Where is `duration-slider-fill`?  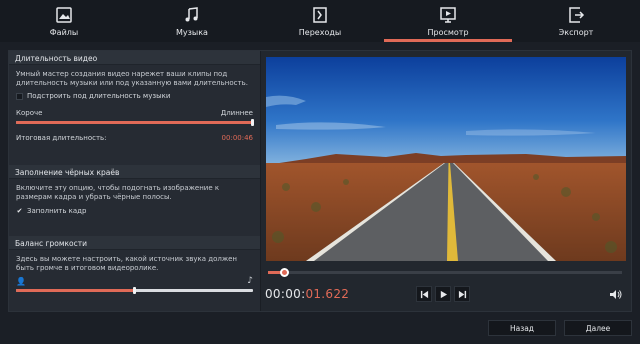
duration-slider-fill is located at coordinates (134, 122).